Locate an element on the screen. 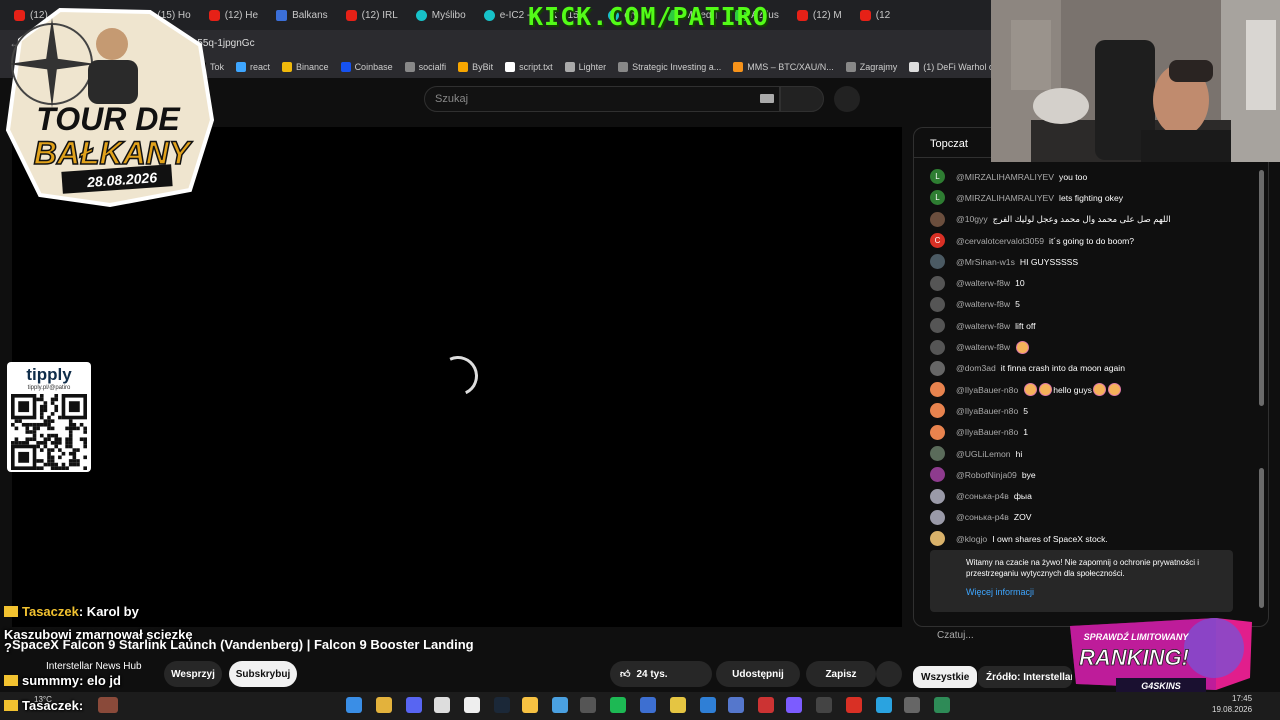 The height and width of the screenshot is (720, 1280). like-button: 👍︎ 24 tys. is located at coordinates (661, 674).